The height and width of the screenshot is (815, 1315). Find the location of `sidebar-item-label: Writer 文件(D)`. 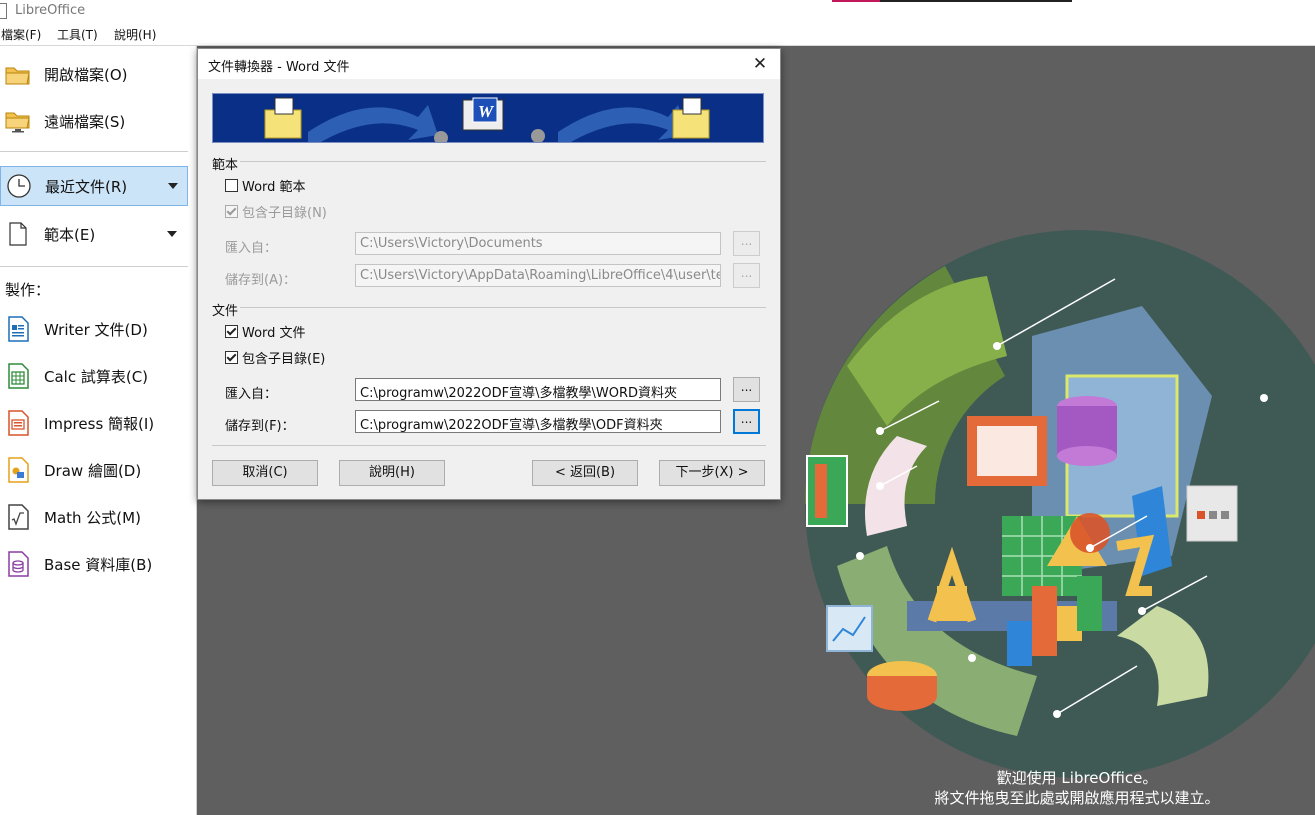

sidebar-item-label: Writer 文件(D) is located at coordinates (96, 329).